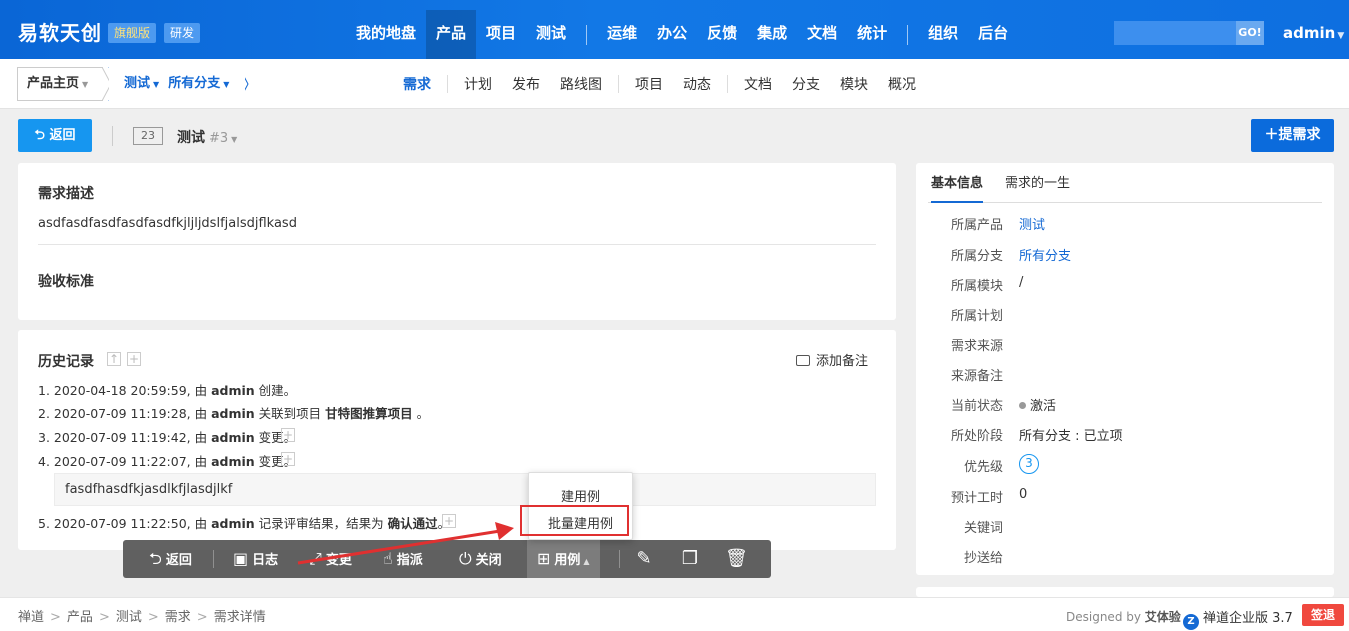 The width and height of the screenshot is (1349, 631). What do you see at coordinates (1271, 135) in the screenshot?
I see `plus-icon: ＋` at bounding box center [1271, 135].